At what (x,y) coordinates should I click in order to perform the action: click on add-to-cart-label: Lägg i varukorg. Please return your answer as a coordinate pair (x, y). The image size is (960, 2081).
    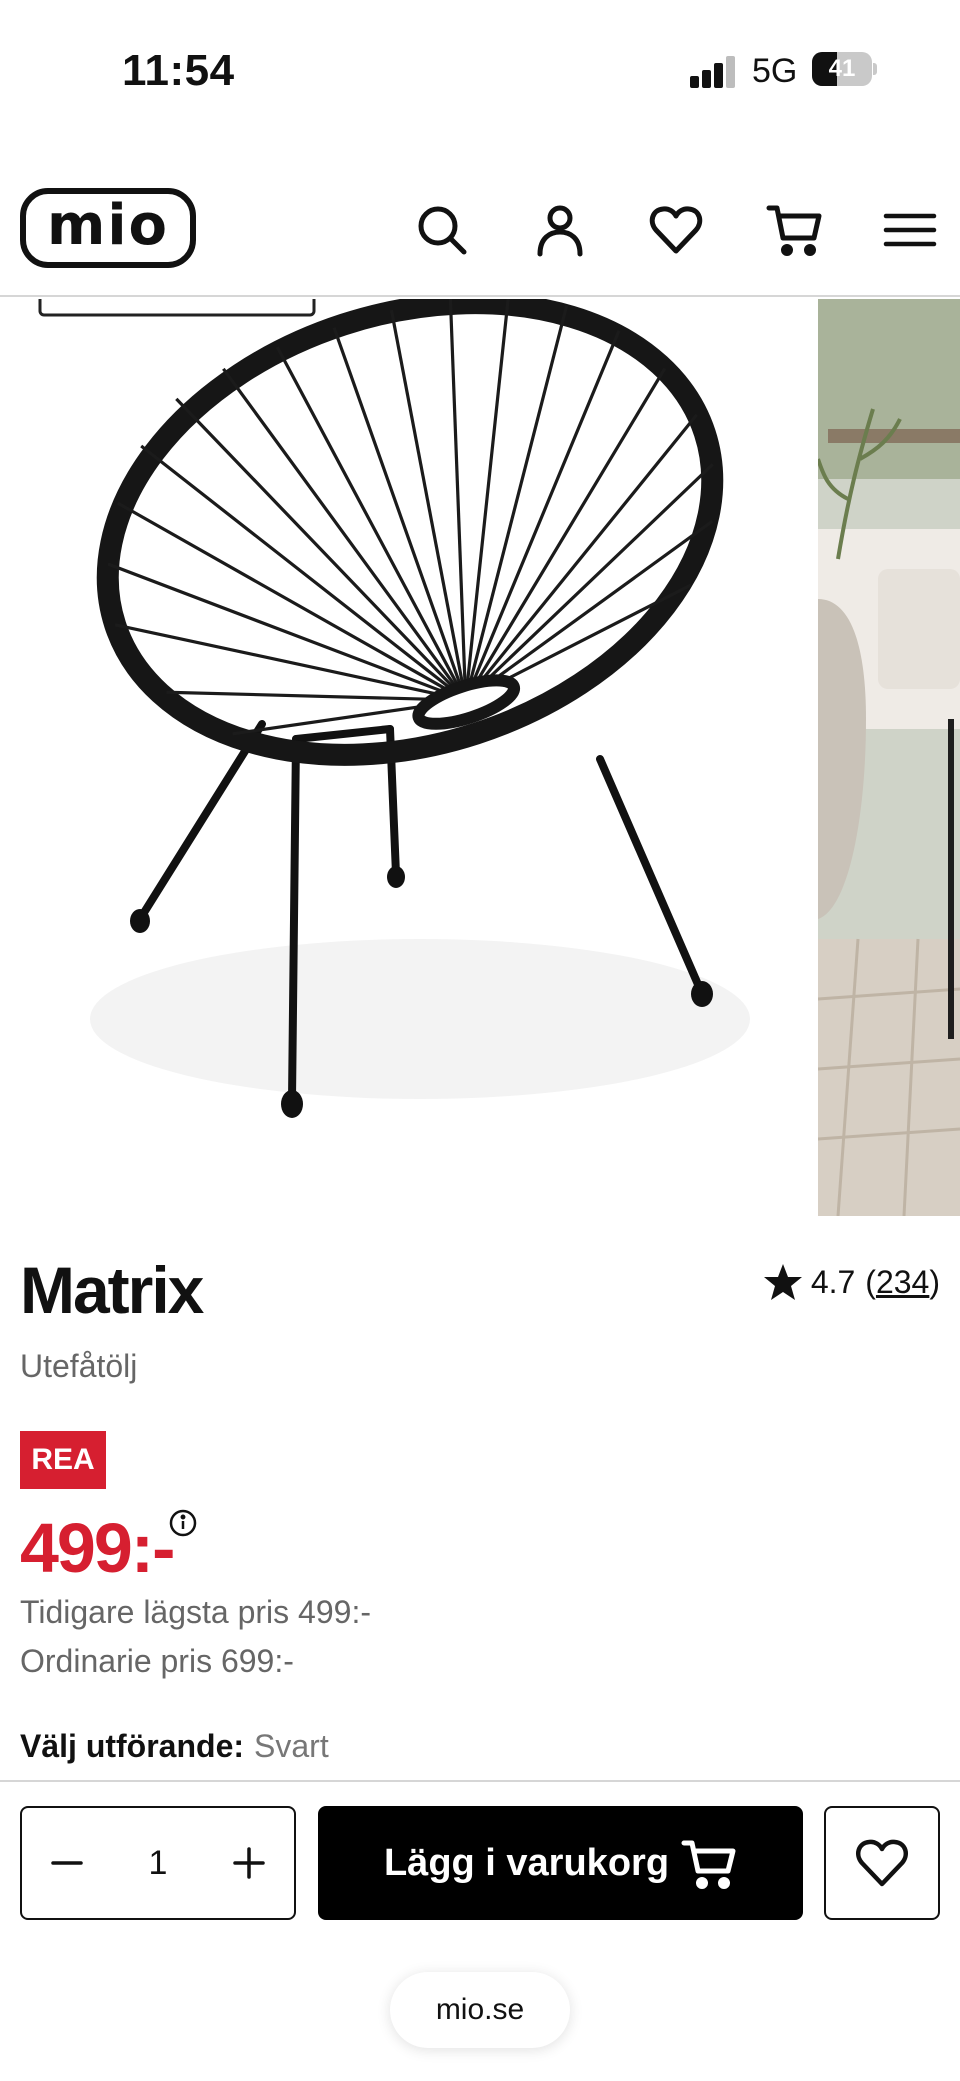
    Looking at the image, I should click on (526, 1862).